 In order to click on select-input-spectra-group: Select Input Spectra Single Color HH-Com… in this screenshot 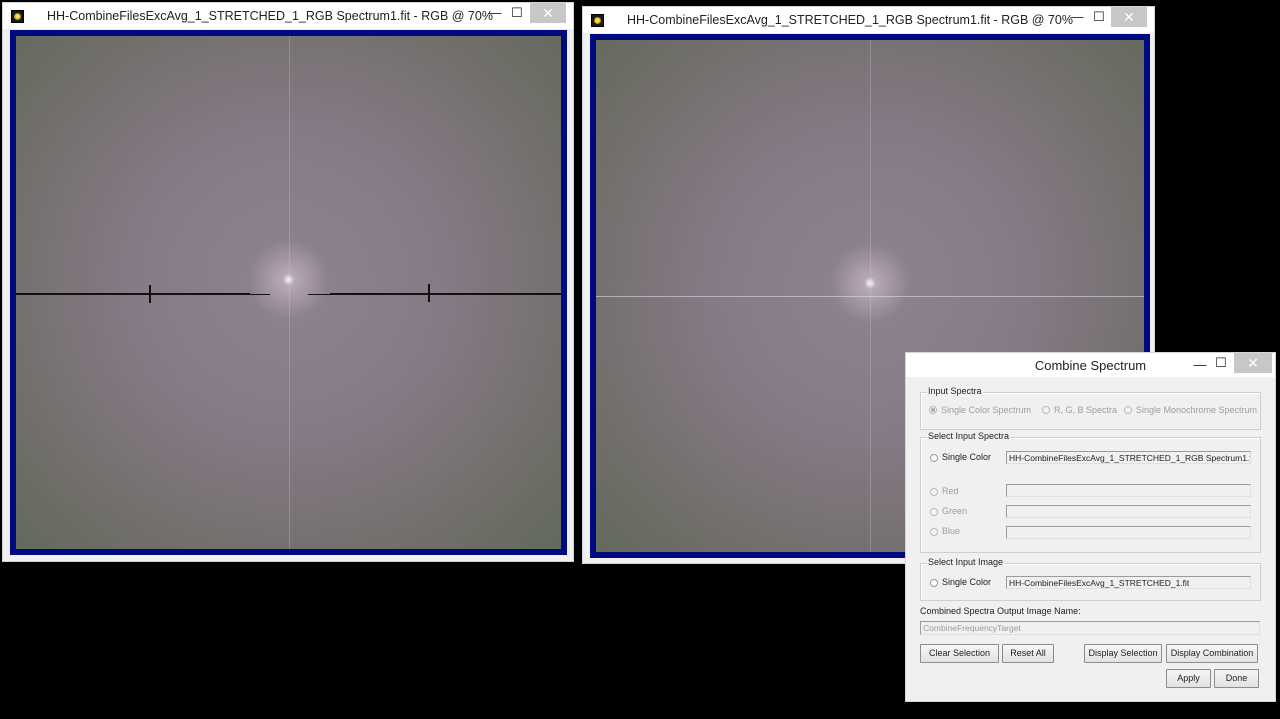, I will do `click(1090, 492)`.